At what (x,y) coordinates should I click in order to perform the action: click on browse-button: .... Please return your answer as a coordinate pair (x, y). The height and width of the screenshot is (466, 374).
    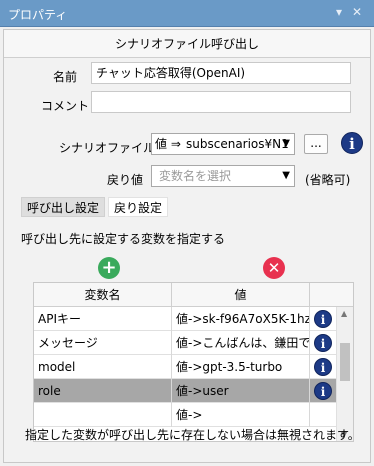
    Looking at the image, I should click on (316, 144).